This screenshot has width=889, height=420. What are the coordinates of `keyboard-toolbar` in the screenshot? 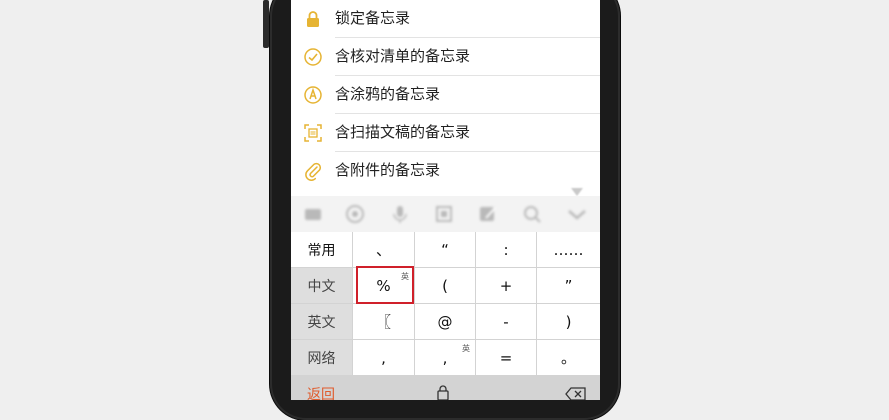 It's located at (445, 214).